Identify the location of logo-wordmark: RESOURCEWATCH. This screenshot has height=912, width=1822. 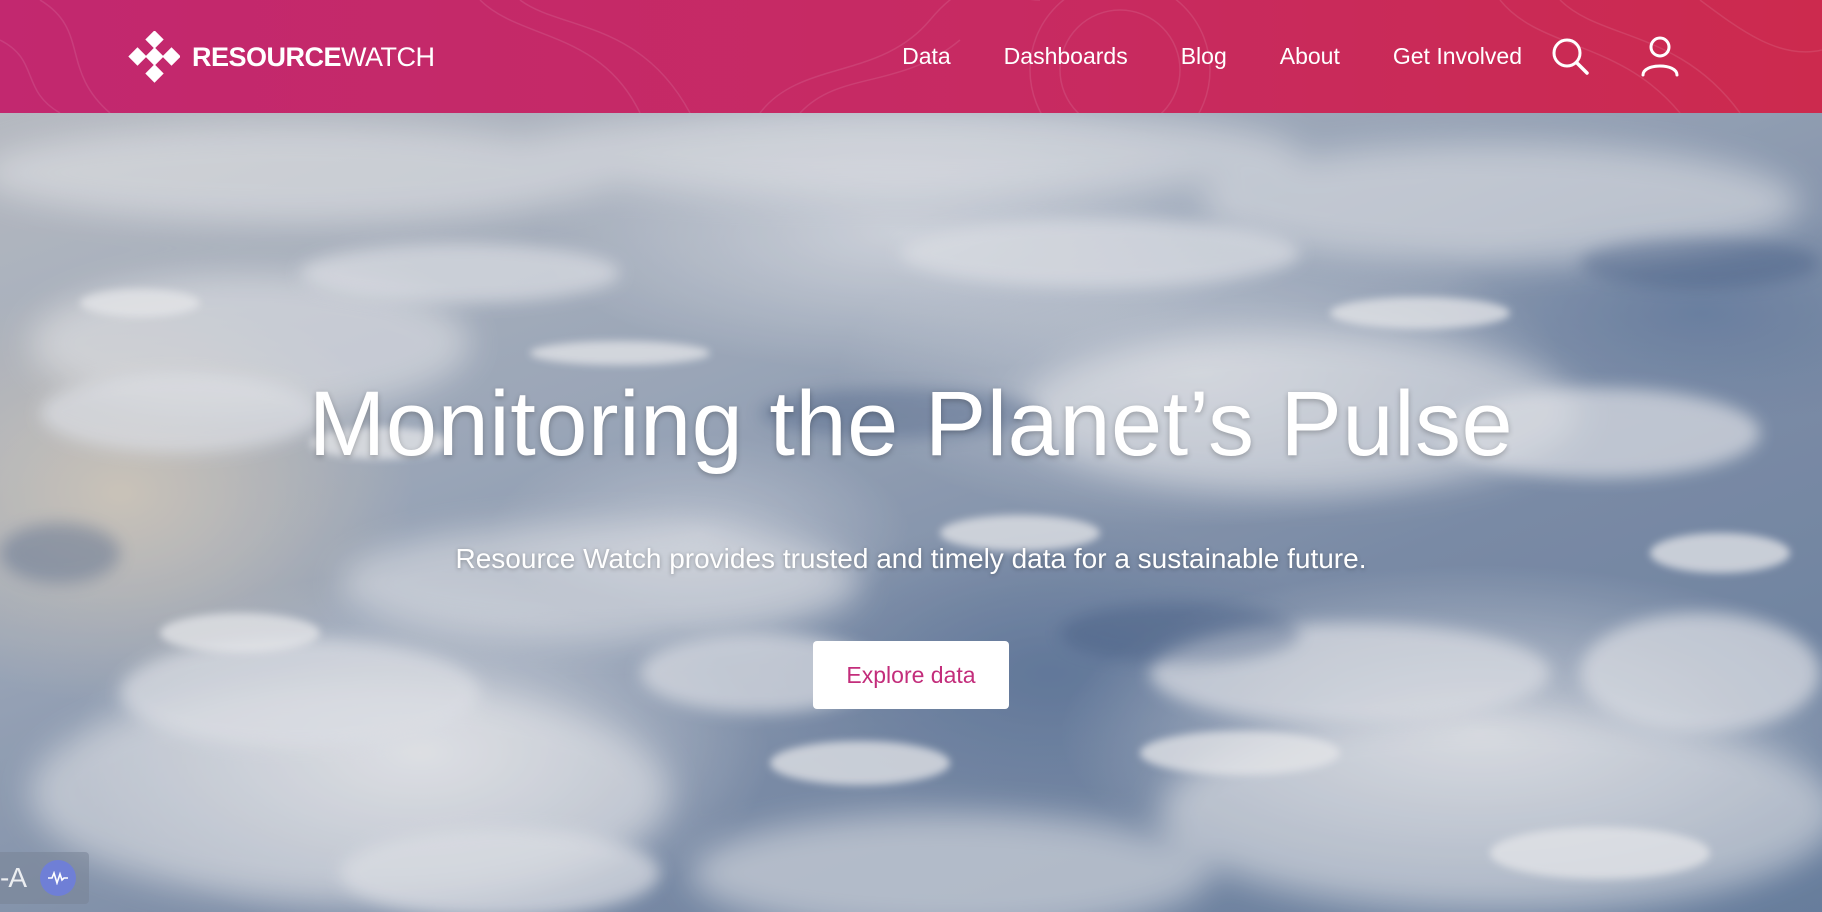
(313, 56).